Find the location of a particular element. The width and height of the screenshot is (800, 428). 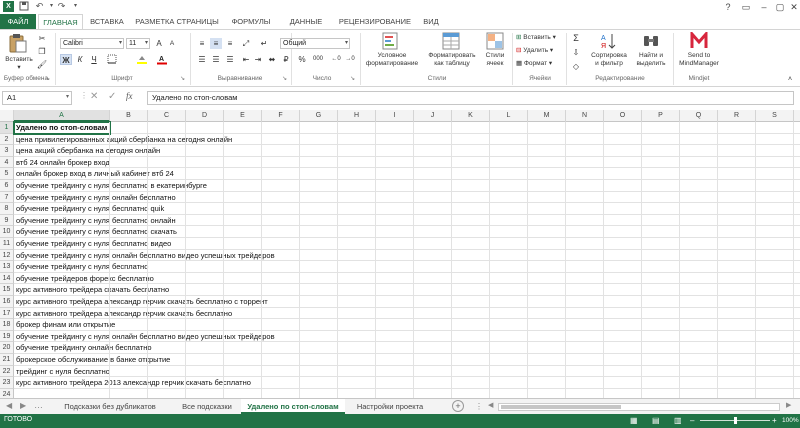

row-header: 22 is located at coordinates (7, 371).